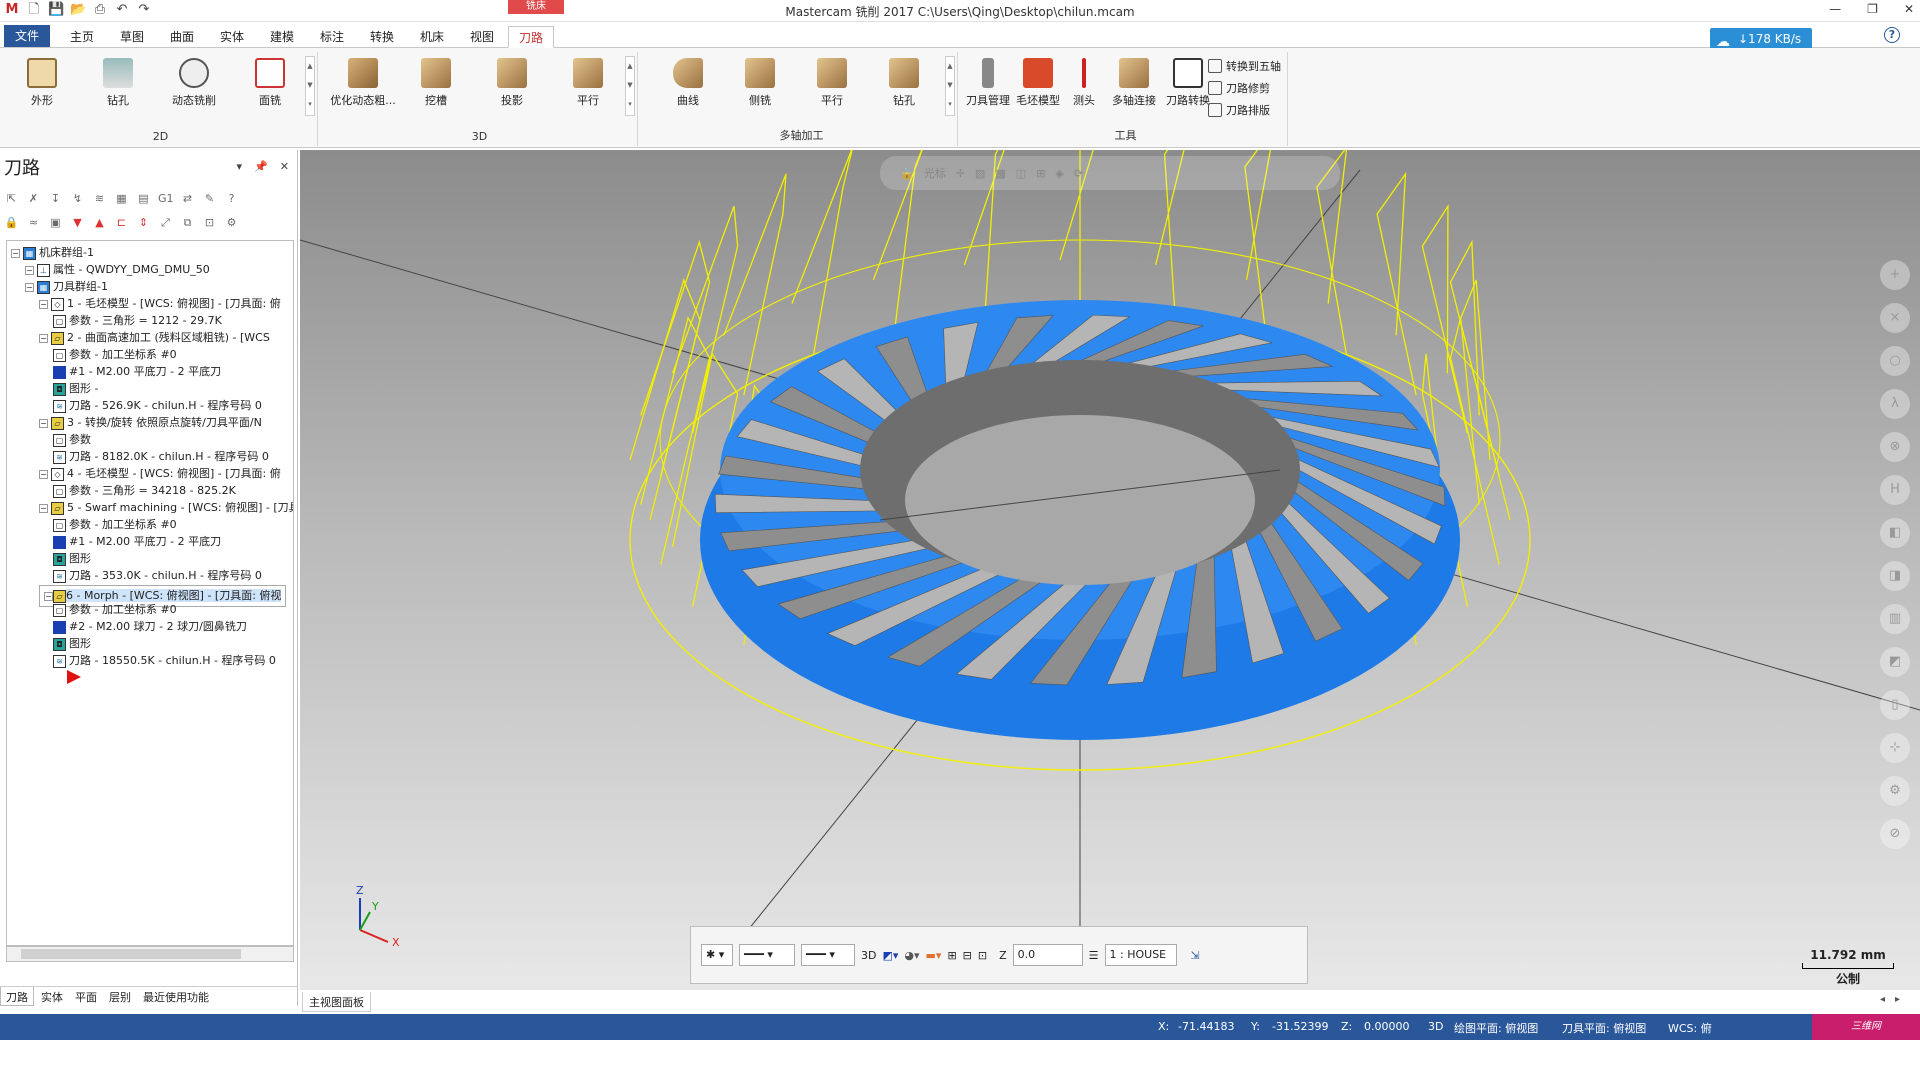  What do you see at coordinates (1872, 9) in the screenshot?
I see `restore-button: ❐` at bounding box center [1872, 9].